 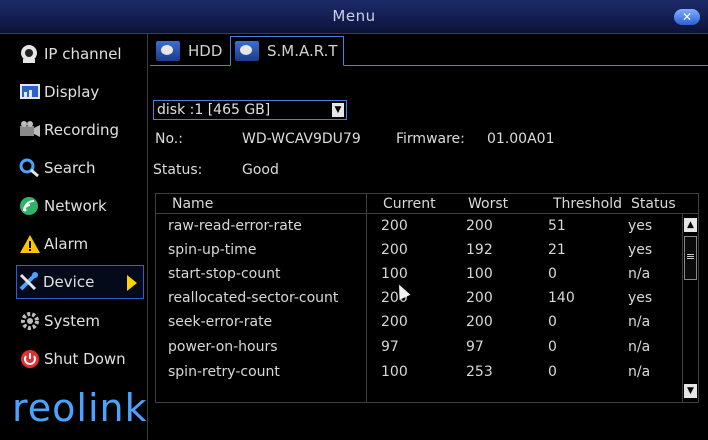 What do you see at coordinates (419, 376) in the screenshot?
I see `table-row: spin-retry-count 100 253 0 n/a` at bounding box center [419, 376].